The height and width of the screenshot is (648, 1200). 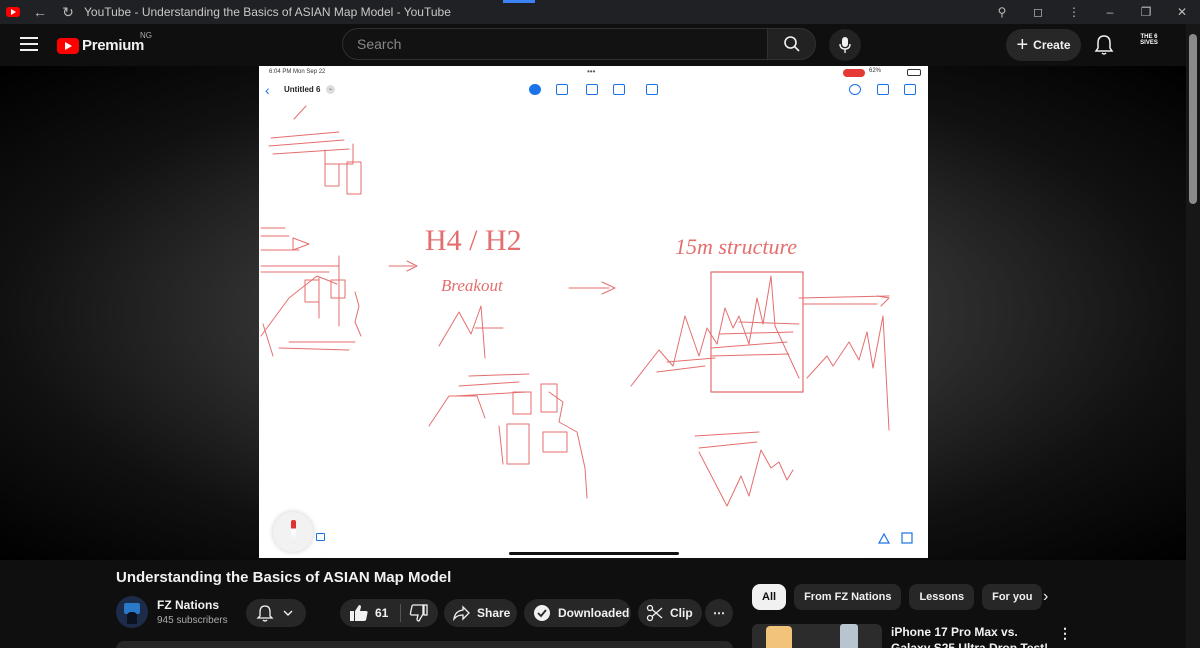 I want to click on thumbs-down-icon, so click(x=419, y=613).